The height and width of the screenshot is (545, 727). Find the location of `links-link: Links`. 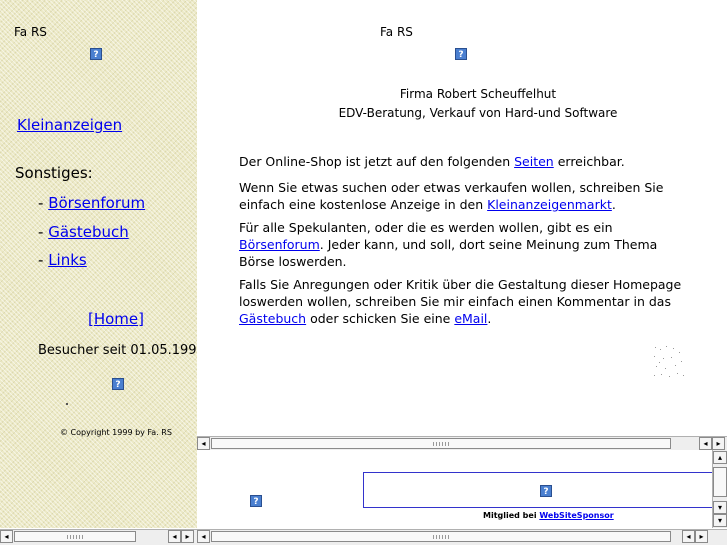

links-link: Links is located at coordinates (67, 260).